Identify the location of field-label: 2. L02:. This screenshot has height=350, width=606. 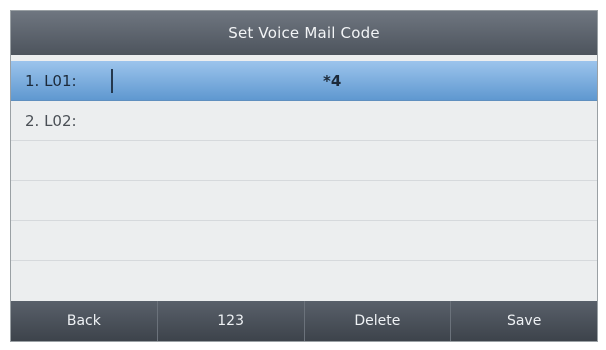
(51, 120).